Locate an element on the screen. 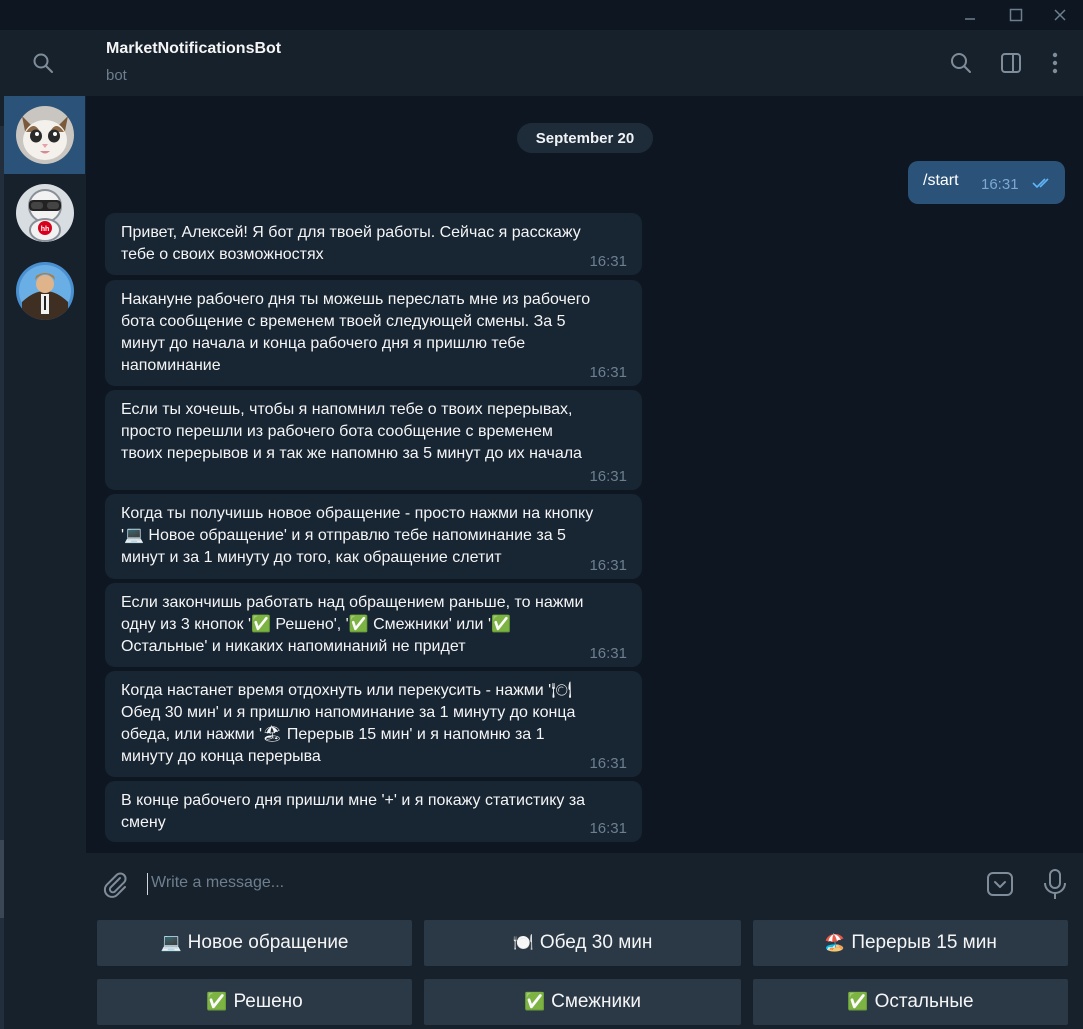 The image size is (1083, 1029). maximize-button is located at coordinates (1016, 15).